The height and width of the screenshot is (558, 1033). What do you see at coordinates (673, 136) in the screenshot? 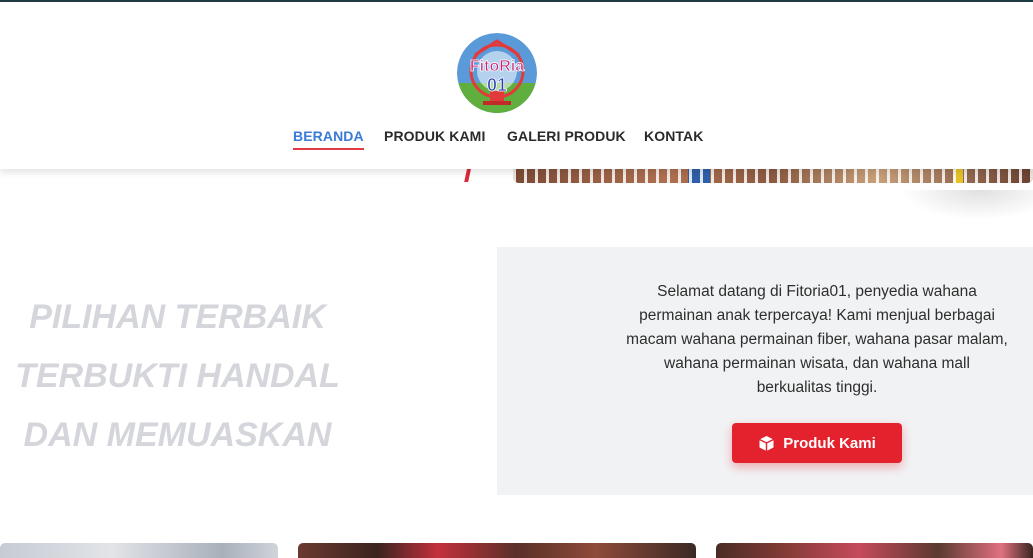
I see `nav-kontak: KONTAK` at bounding box center [673, 136].